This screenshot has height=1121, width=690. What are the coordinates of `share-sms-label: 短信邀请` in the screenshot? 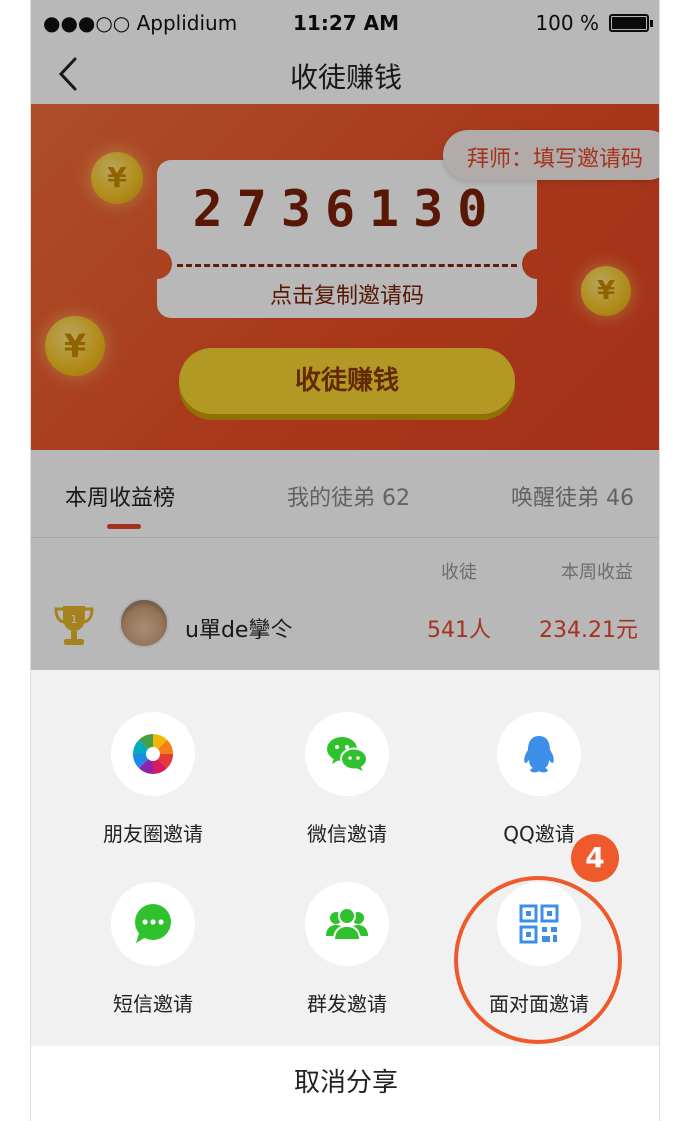 It's located at (153, 1004).